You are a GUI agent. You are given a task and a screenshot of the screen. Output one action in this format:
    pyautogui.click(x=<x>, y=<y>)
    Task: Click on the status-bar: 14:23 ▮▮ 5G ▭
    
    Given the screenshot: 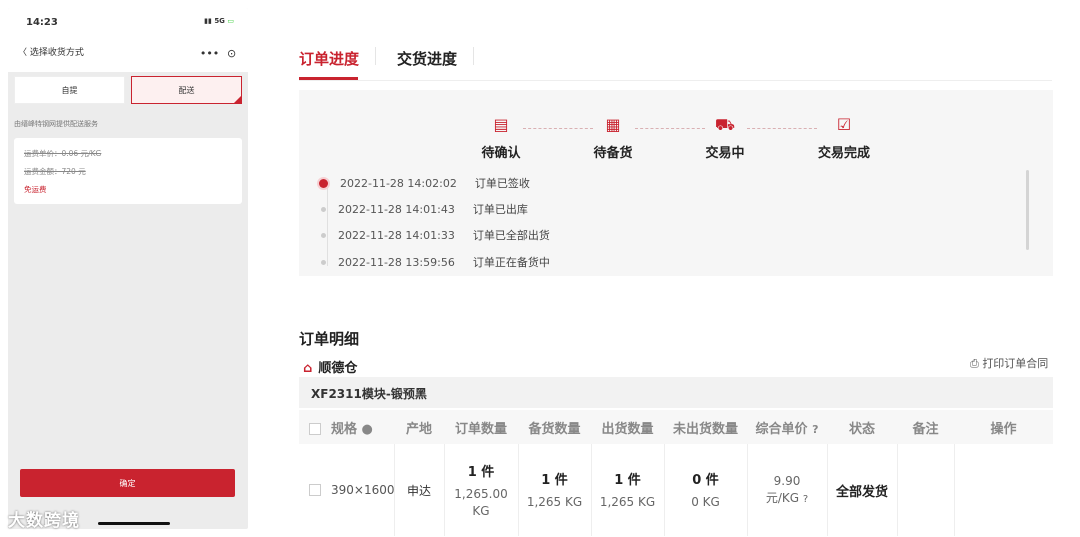 What is the action you would take?
    pyautogui.click(x=128, y=22)
    